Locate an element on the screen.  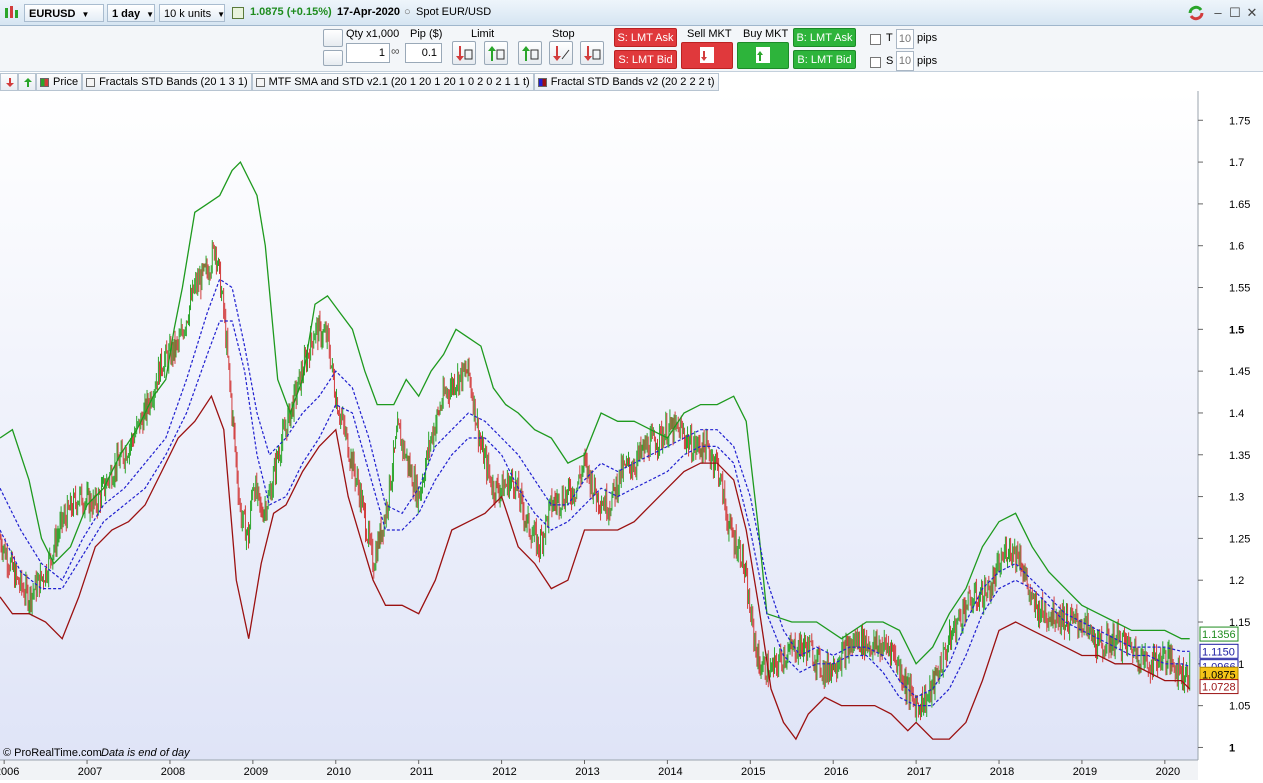
radio-icon: ○ is located at coordinates (407, 12).